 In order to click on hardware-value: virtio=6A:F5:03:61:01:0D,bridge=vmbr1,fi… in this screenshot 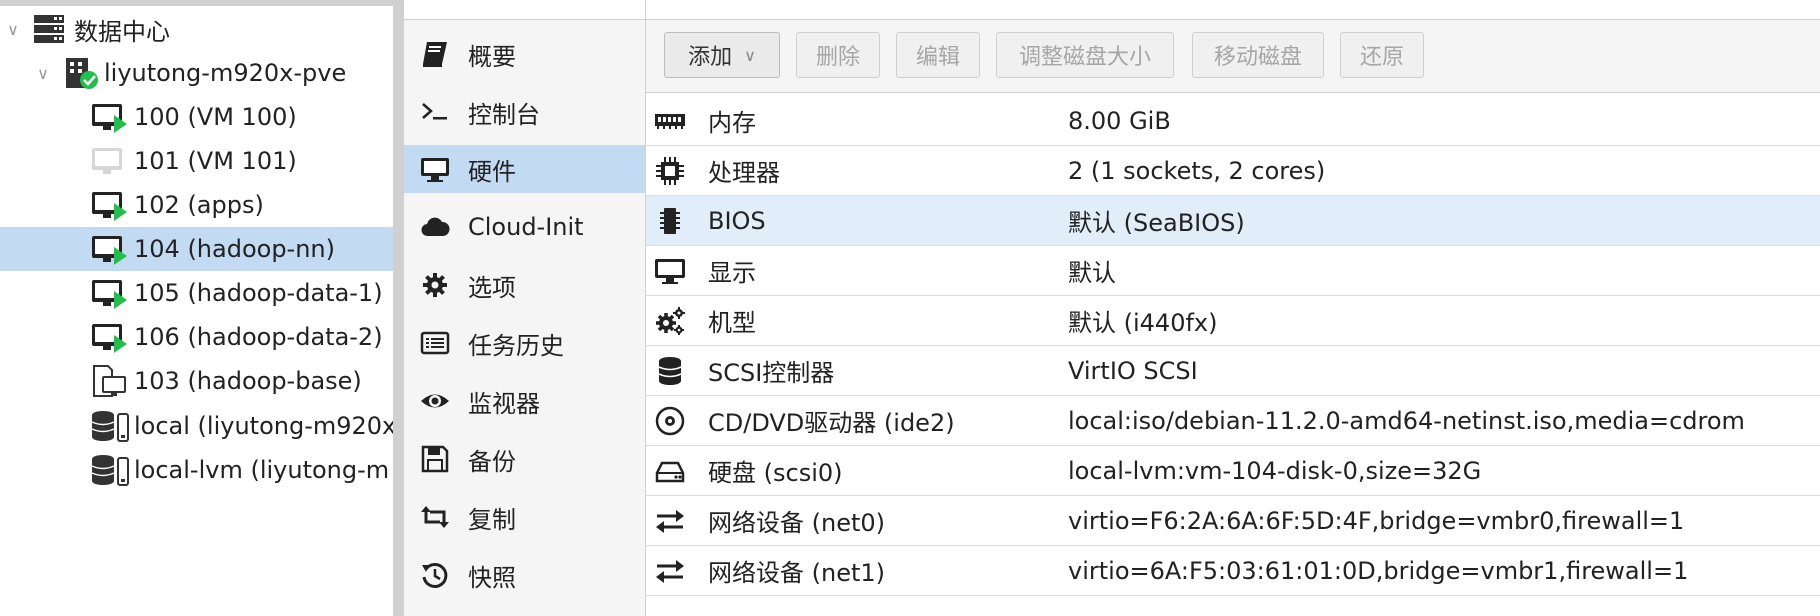, I will do `click(1378, 570)`.